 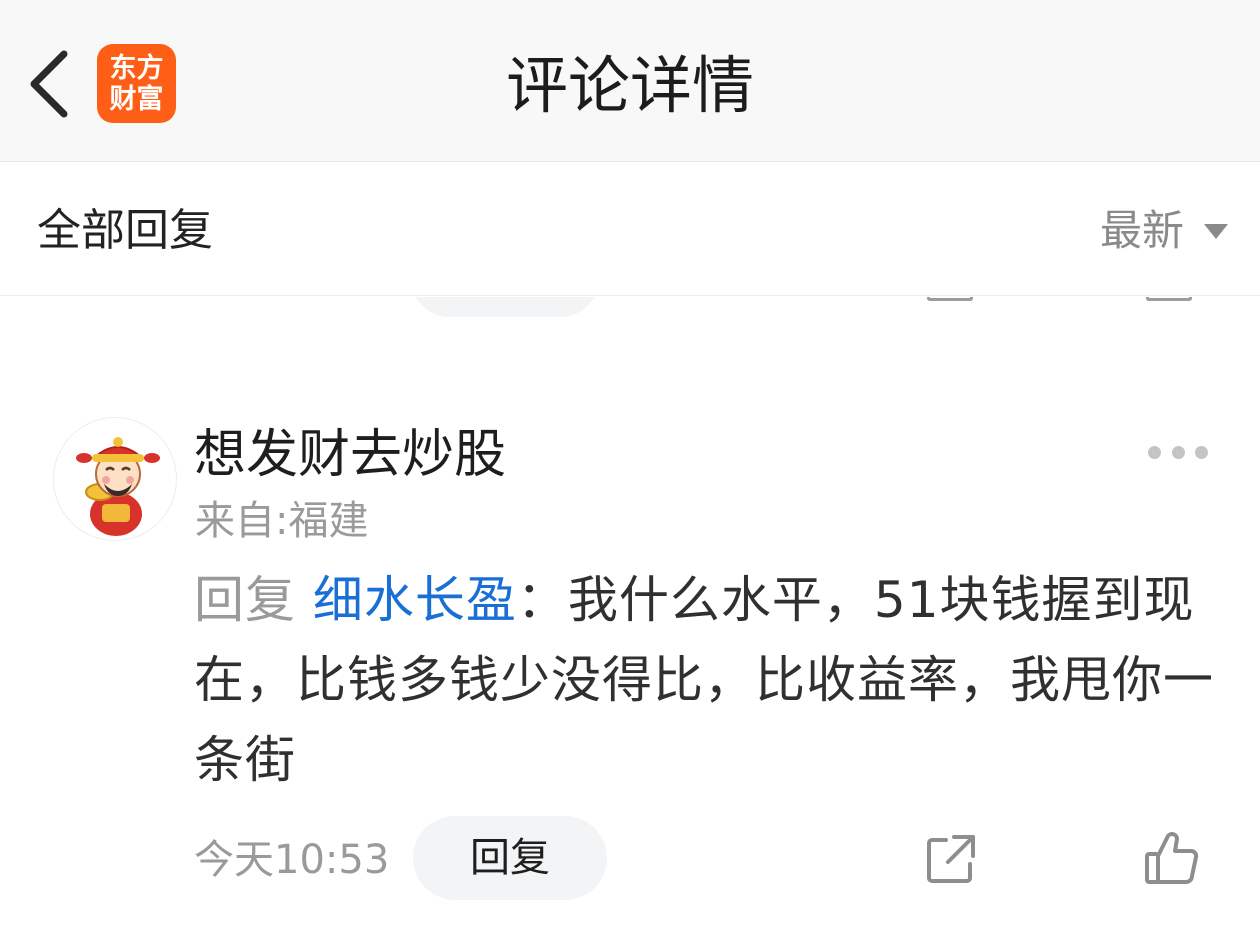 What do you see at coordinates (510, 858) in the screenshot?
I see `reply-button: 回复` at bounding box center [510, 858].